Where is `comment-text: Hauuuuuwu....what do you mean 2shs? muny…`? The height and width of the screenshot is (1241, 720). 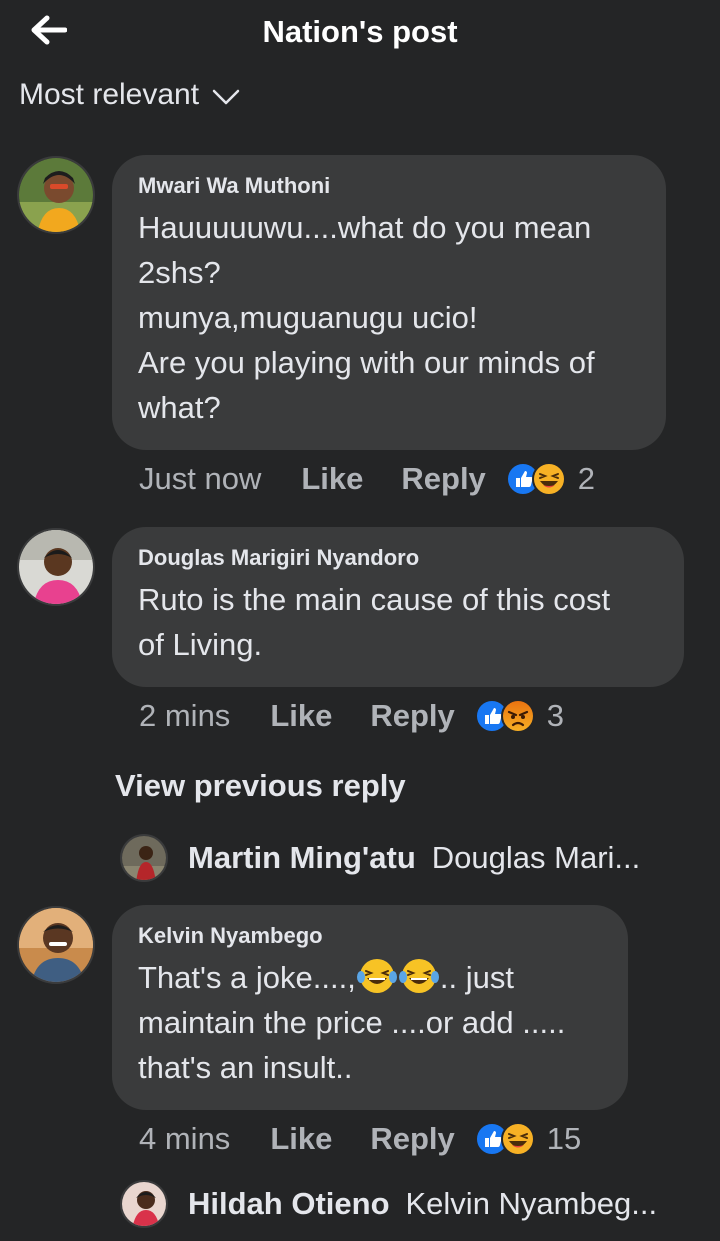
comment-text: Hauuuuuwu....what do you mean 2shs? muny… is located at coordinates (366, 317).